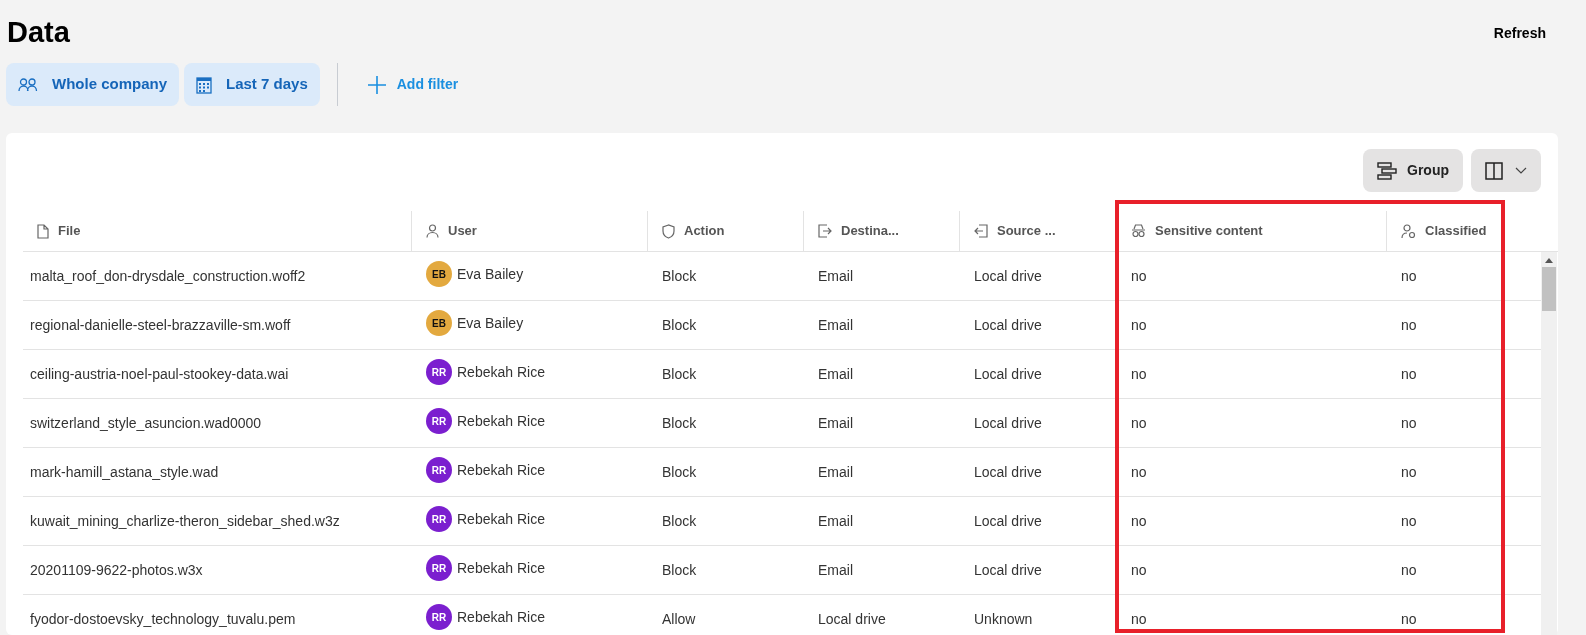 This screenshot has height=635, width=1586. Describe the element at coordinates (1519, 33) in the screenshot. I see `refresh-button: Refresh` at that location.